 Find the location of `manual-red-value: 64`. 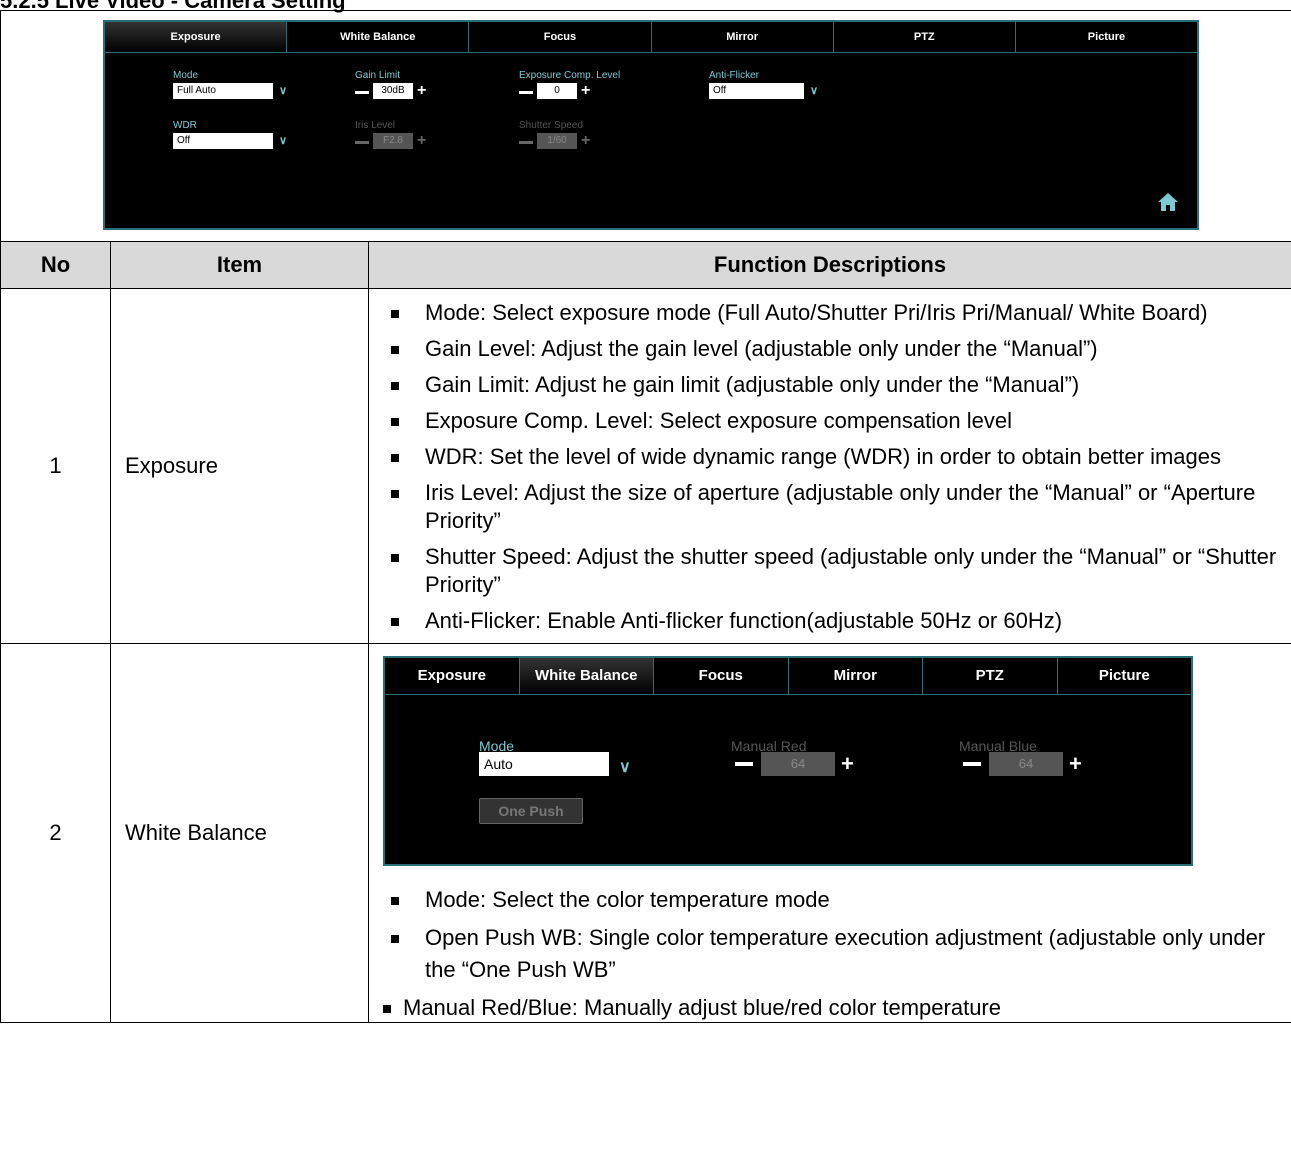

manual-red-value: 64 is located at coordinates (798, 764).